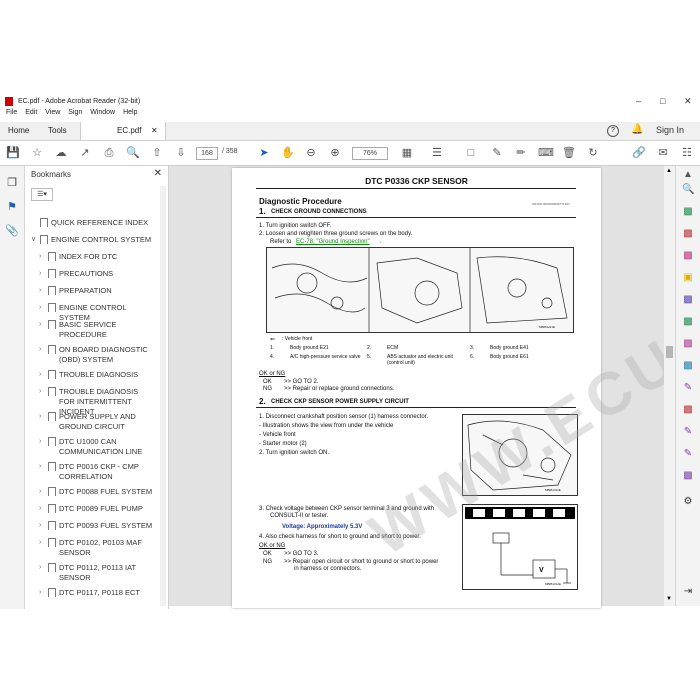  What do you see at coordinates (662, 101) in the screenshot?
I see `maximize-icon: □` at bounding box center [662, 101].